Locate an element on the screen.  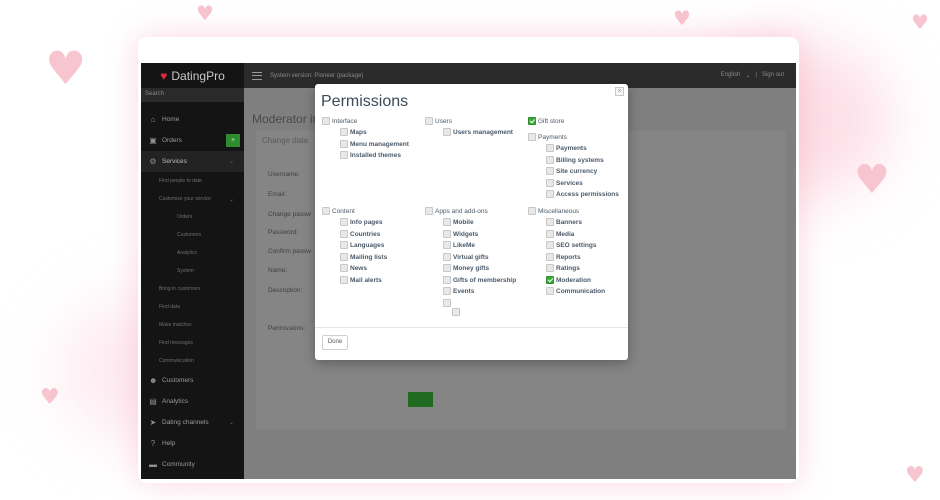
perm-media: Media is located at coordinates (560, 234).